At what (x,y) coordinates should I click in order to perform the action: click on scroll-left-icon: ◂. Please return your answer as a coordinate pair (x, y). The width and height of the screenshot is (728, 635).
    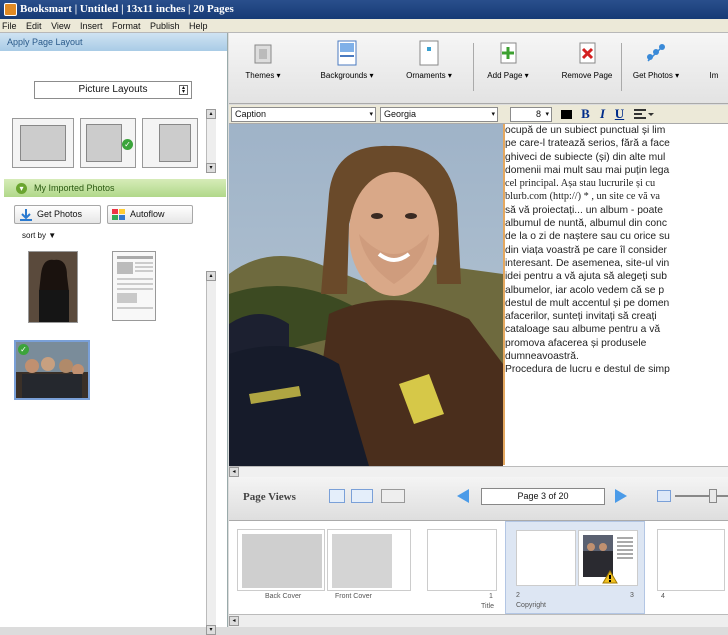
    Looking at the image, I should click on (234, 472).